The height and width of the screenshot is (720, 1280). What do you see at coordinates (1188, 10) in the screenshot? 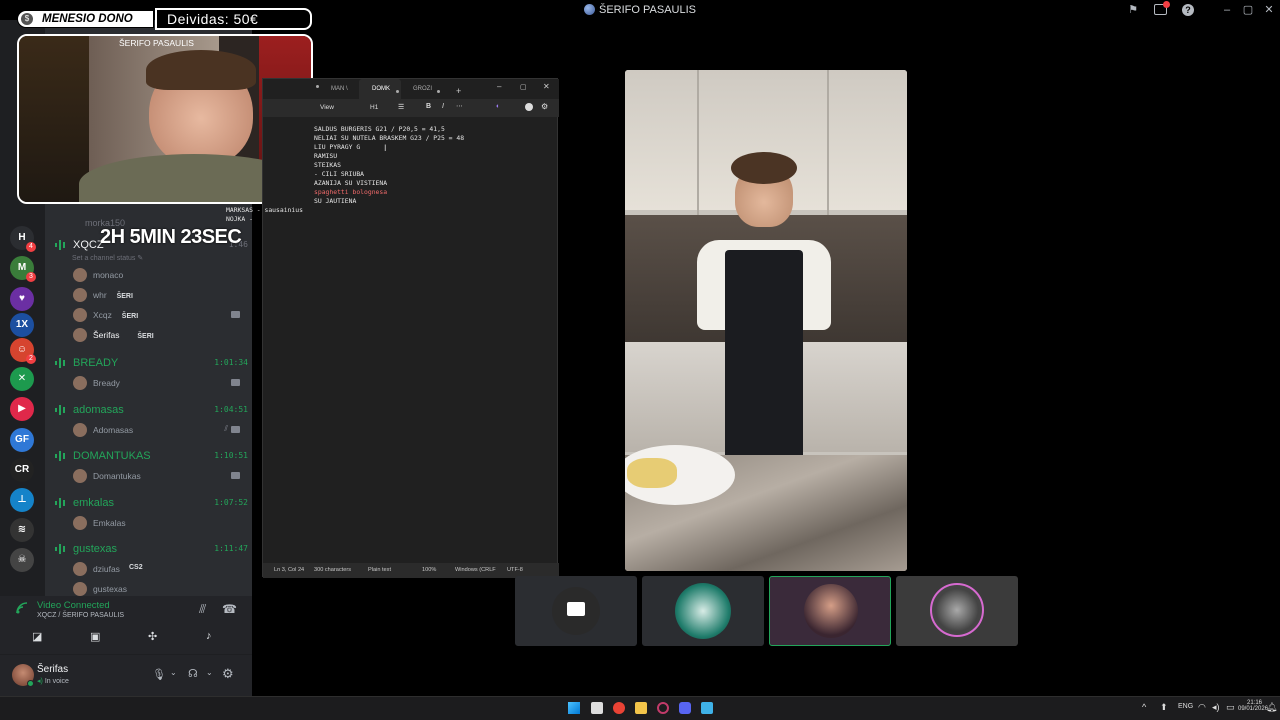
I see `help-icon: ?` at bounding box center [1188, 10].